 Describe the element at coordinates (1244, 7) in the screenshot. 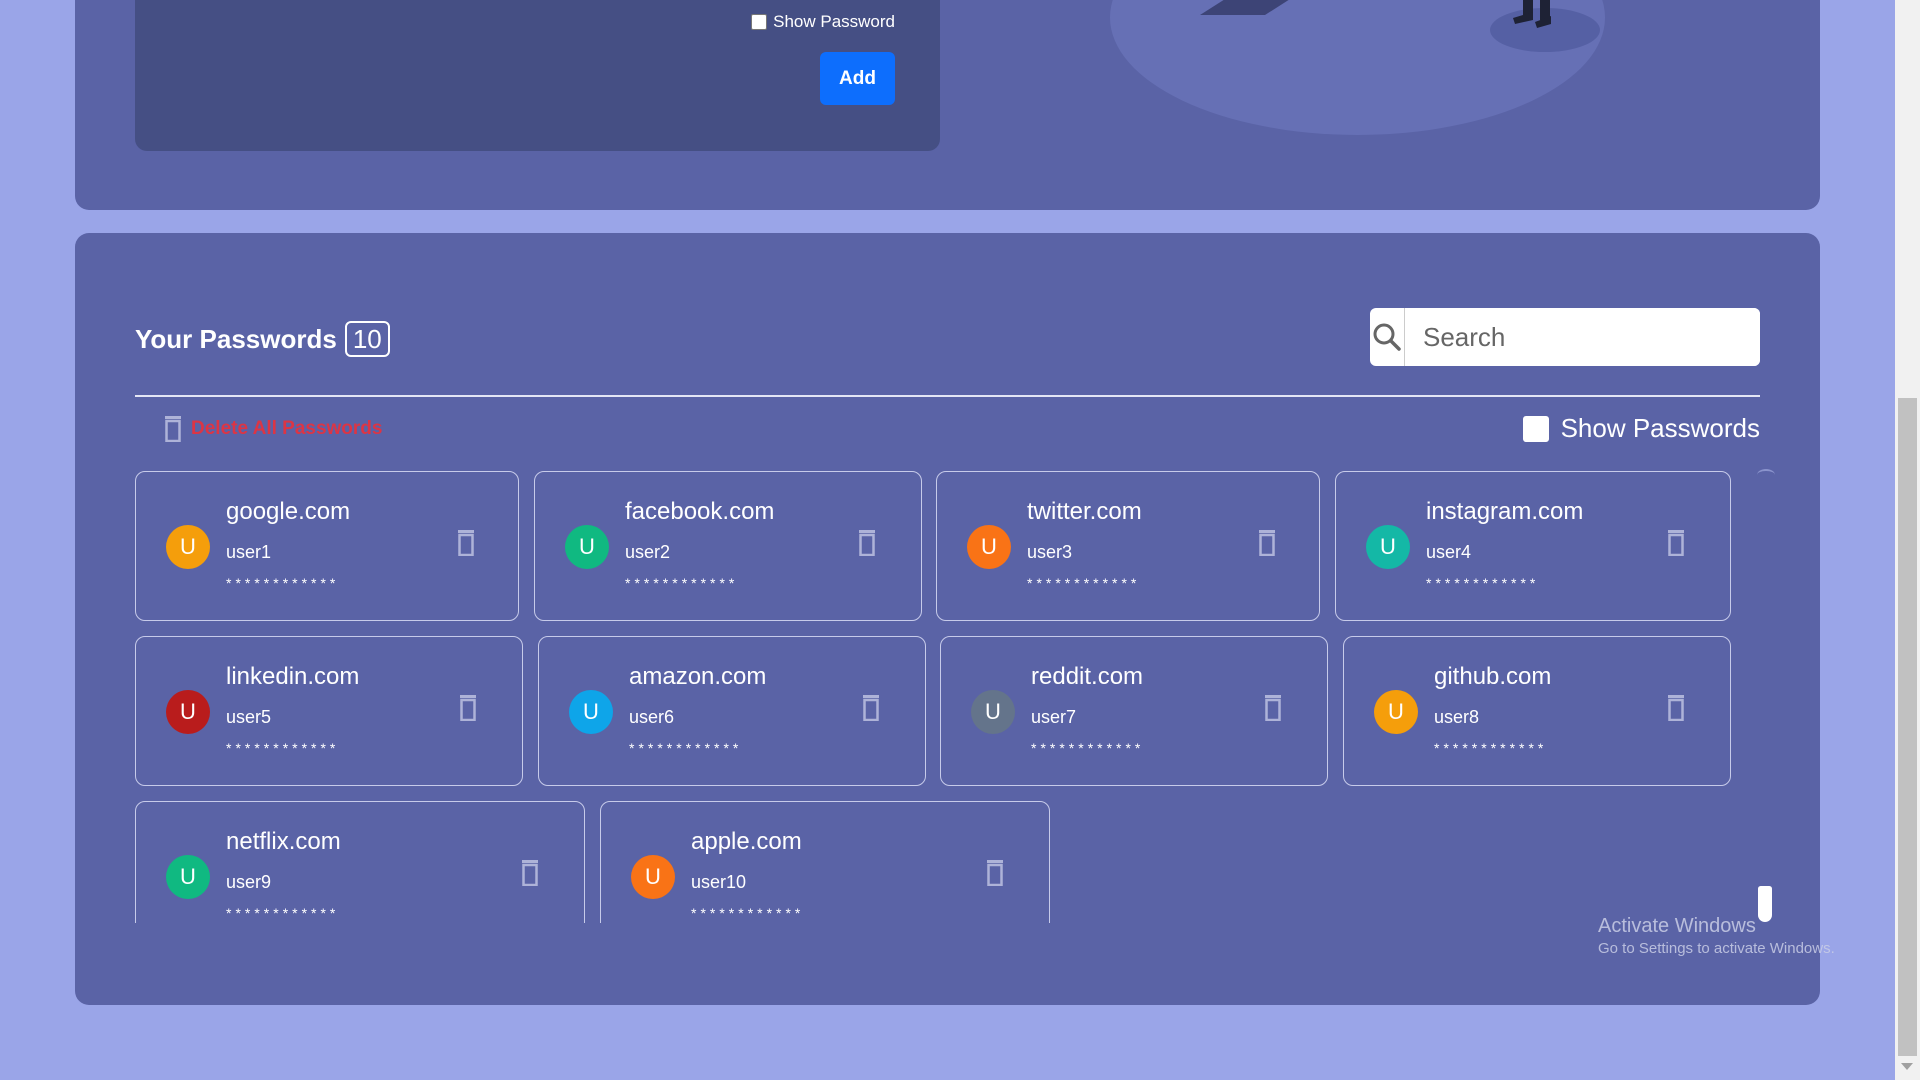

I see `laptop-illustration` at that location.